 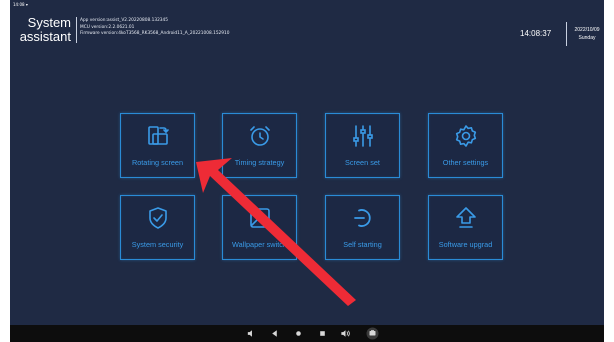 I want to click on android-nav-bar, so click(x=307, y=333).